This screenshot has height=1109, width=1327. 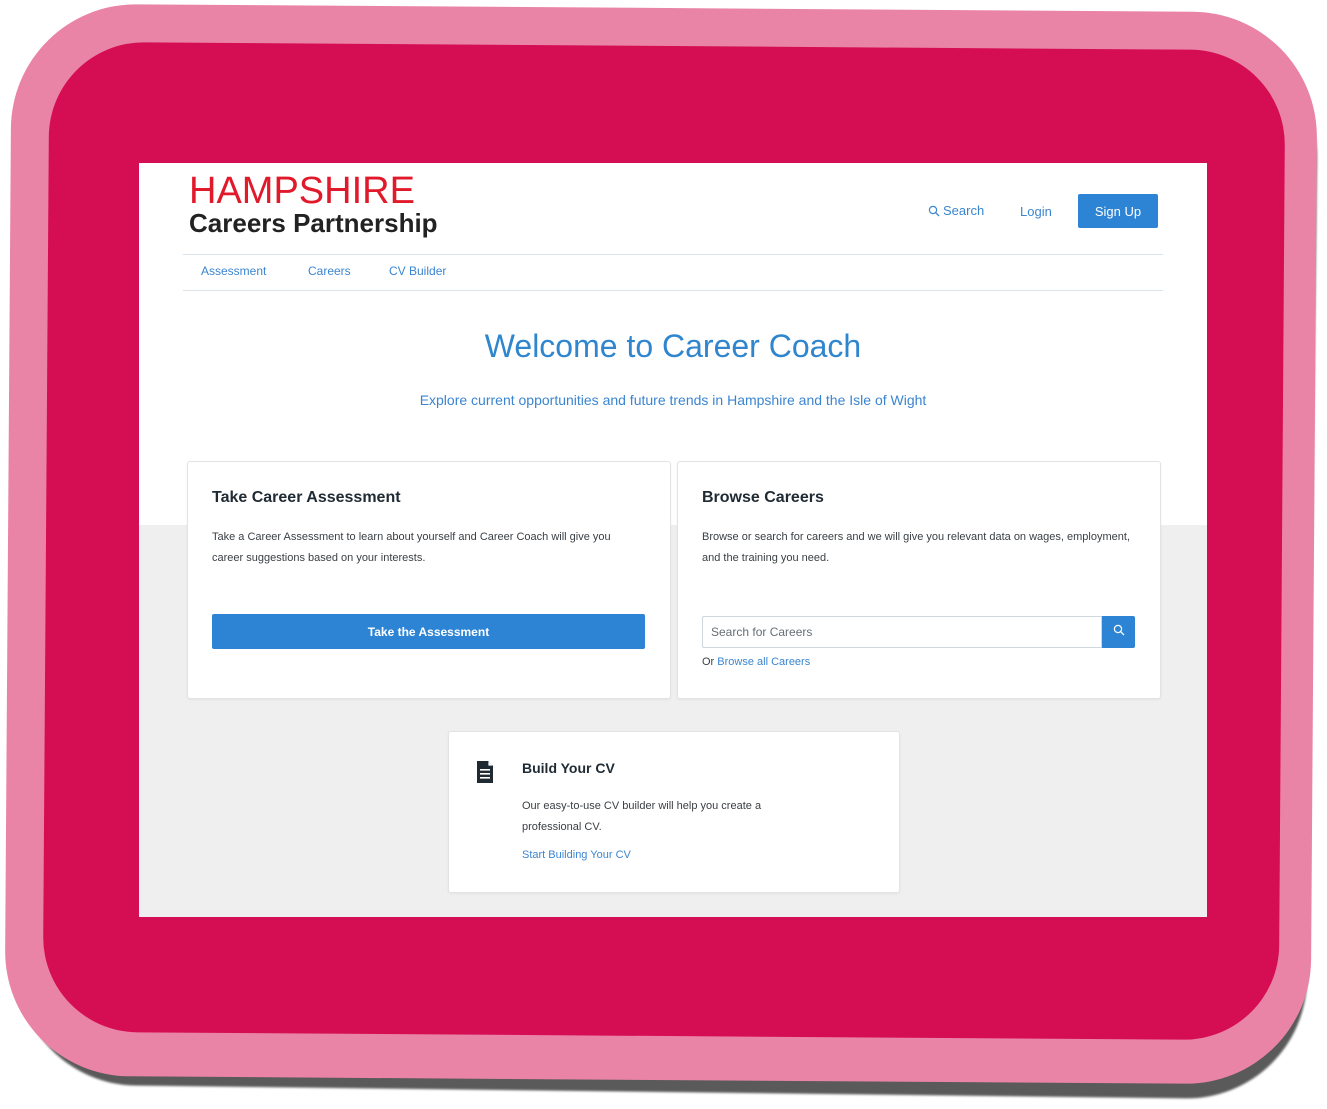 What do you see at coordinates (576, 855) in the screenshot?
I see `start-building-cv-link: Start Building Your CV` at bounding box center [576, 855].